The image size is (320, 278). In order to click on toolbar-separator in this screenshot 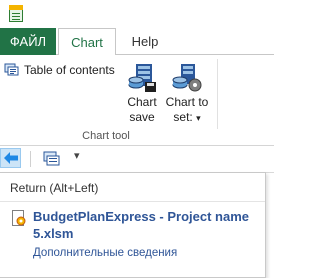, I will do `click(30, 159)`.